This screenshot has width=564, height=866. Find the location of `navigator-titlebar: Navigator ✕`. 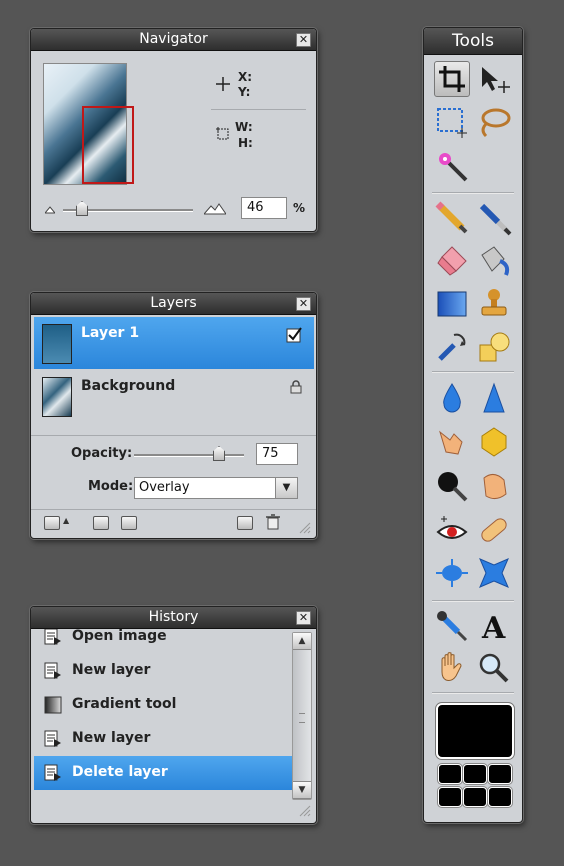

navigator-titlebar: Navigator ✕ is located at coordinates (173, 40).